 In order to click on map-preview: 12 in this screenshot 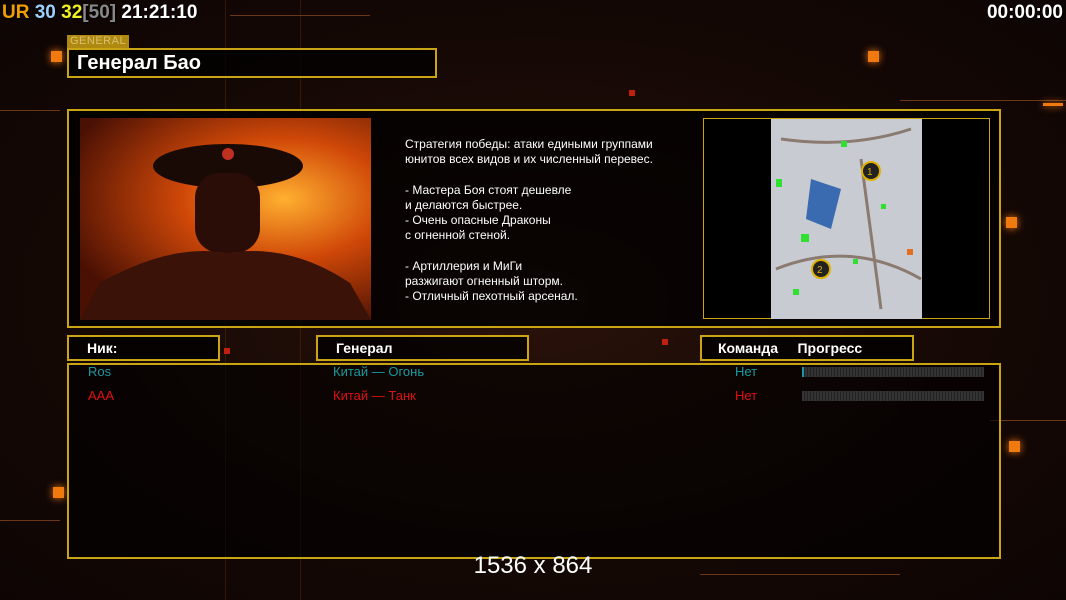, I will do `click(846, 218)`.